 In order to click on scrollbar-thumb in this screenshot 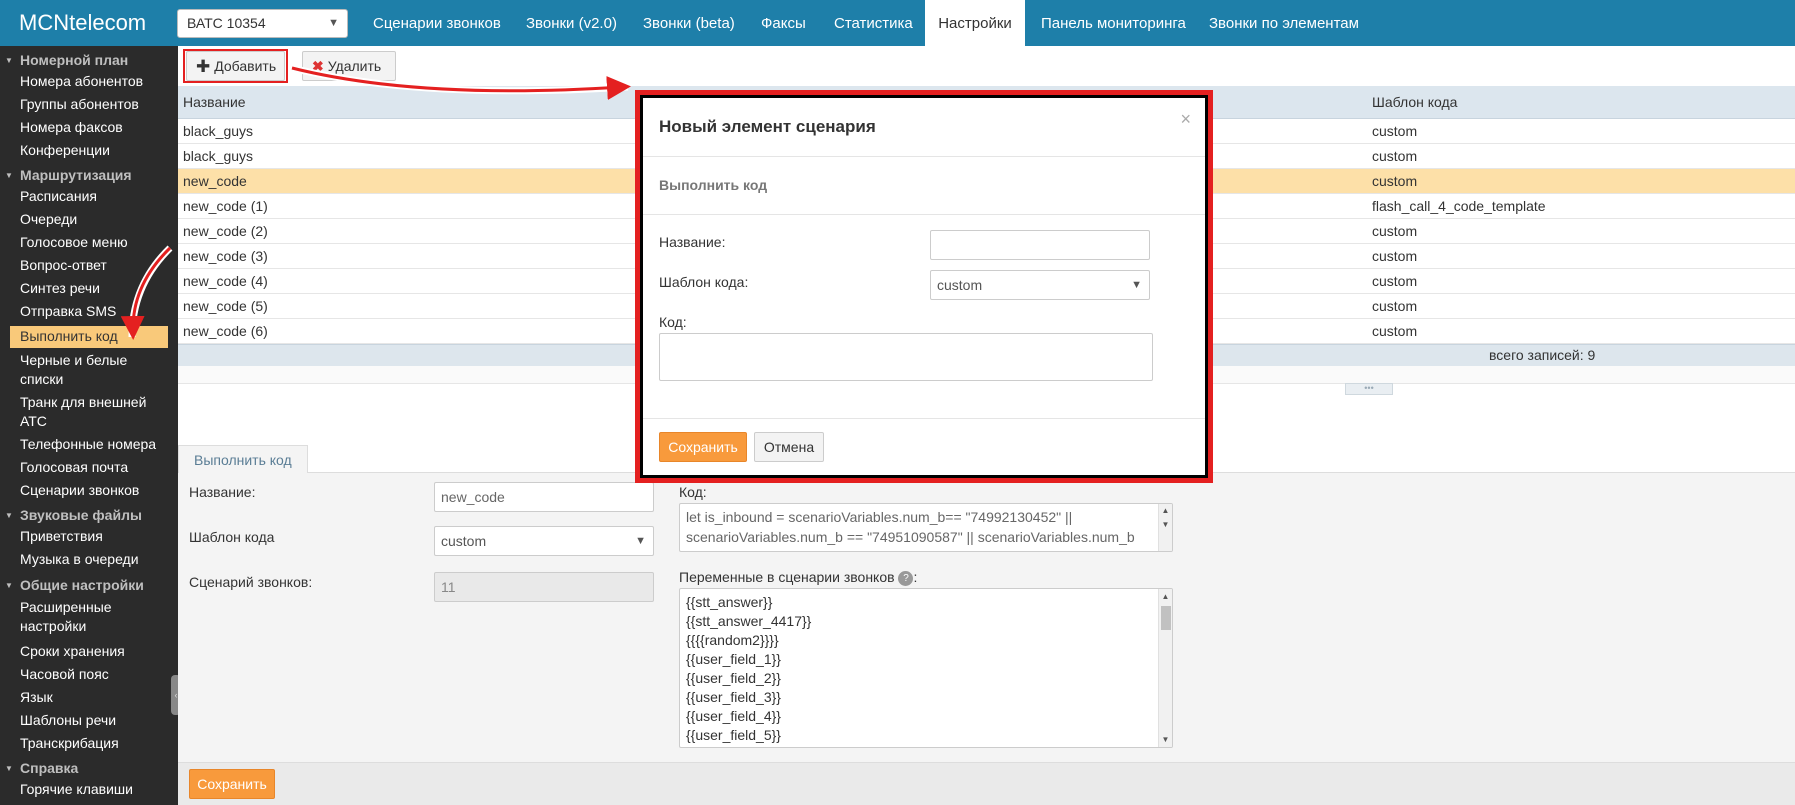, I will do `click(1166, 618)`.